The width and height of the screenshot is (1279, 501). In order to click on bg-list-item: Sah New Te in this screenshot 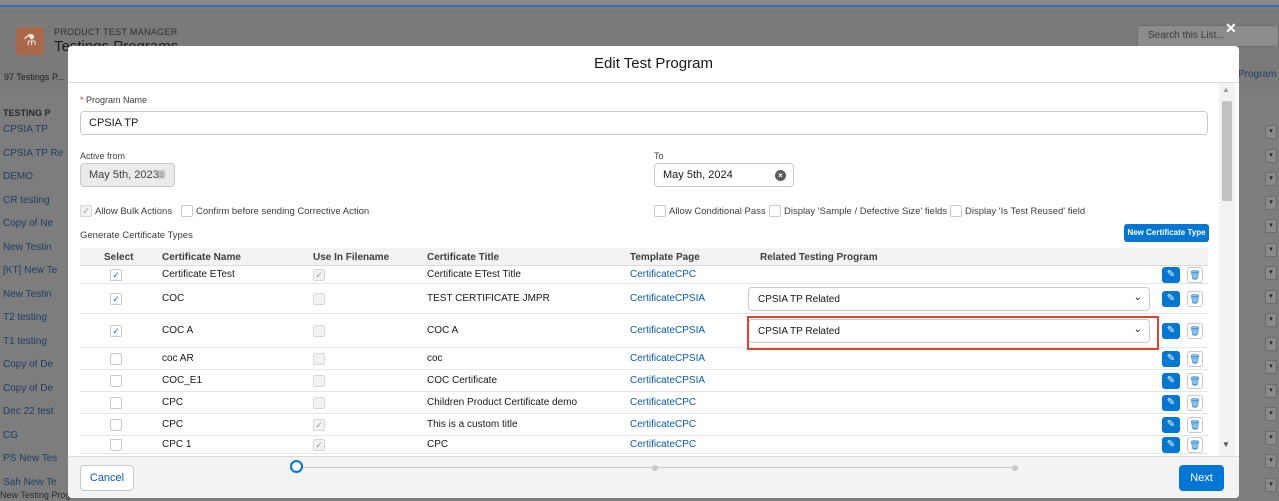, I will do `click(35, 482)`.